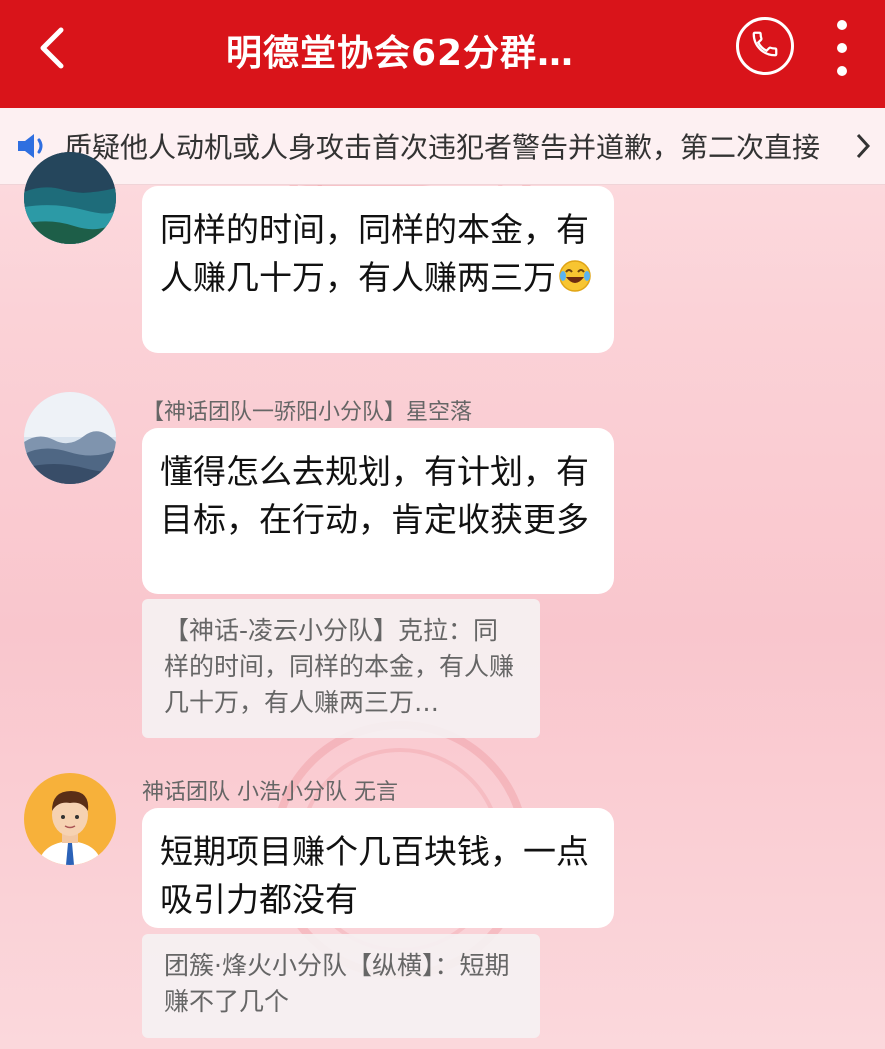 The height and width of the screenshot is (1049, 885). What do you see at coordinates (575, 275) in the screenshot?
I see `laughing-tears-emoji-icon` at bounding box center [575, 275].